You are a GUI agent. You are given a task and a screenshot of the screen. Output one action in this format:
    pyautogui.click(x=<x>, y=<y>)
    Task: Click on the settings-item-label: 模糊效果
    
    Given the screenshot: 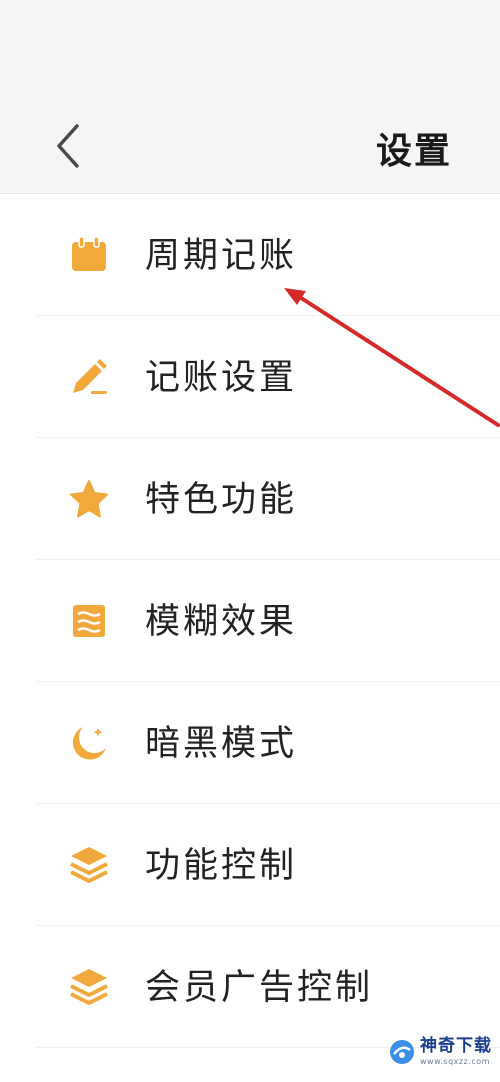 What is the action you would take?
    pyautogui.click(x=221, y=622)
    